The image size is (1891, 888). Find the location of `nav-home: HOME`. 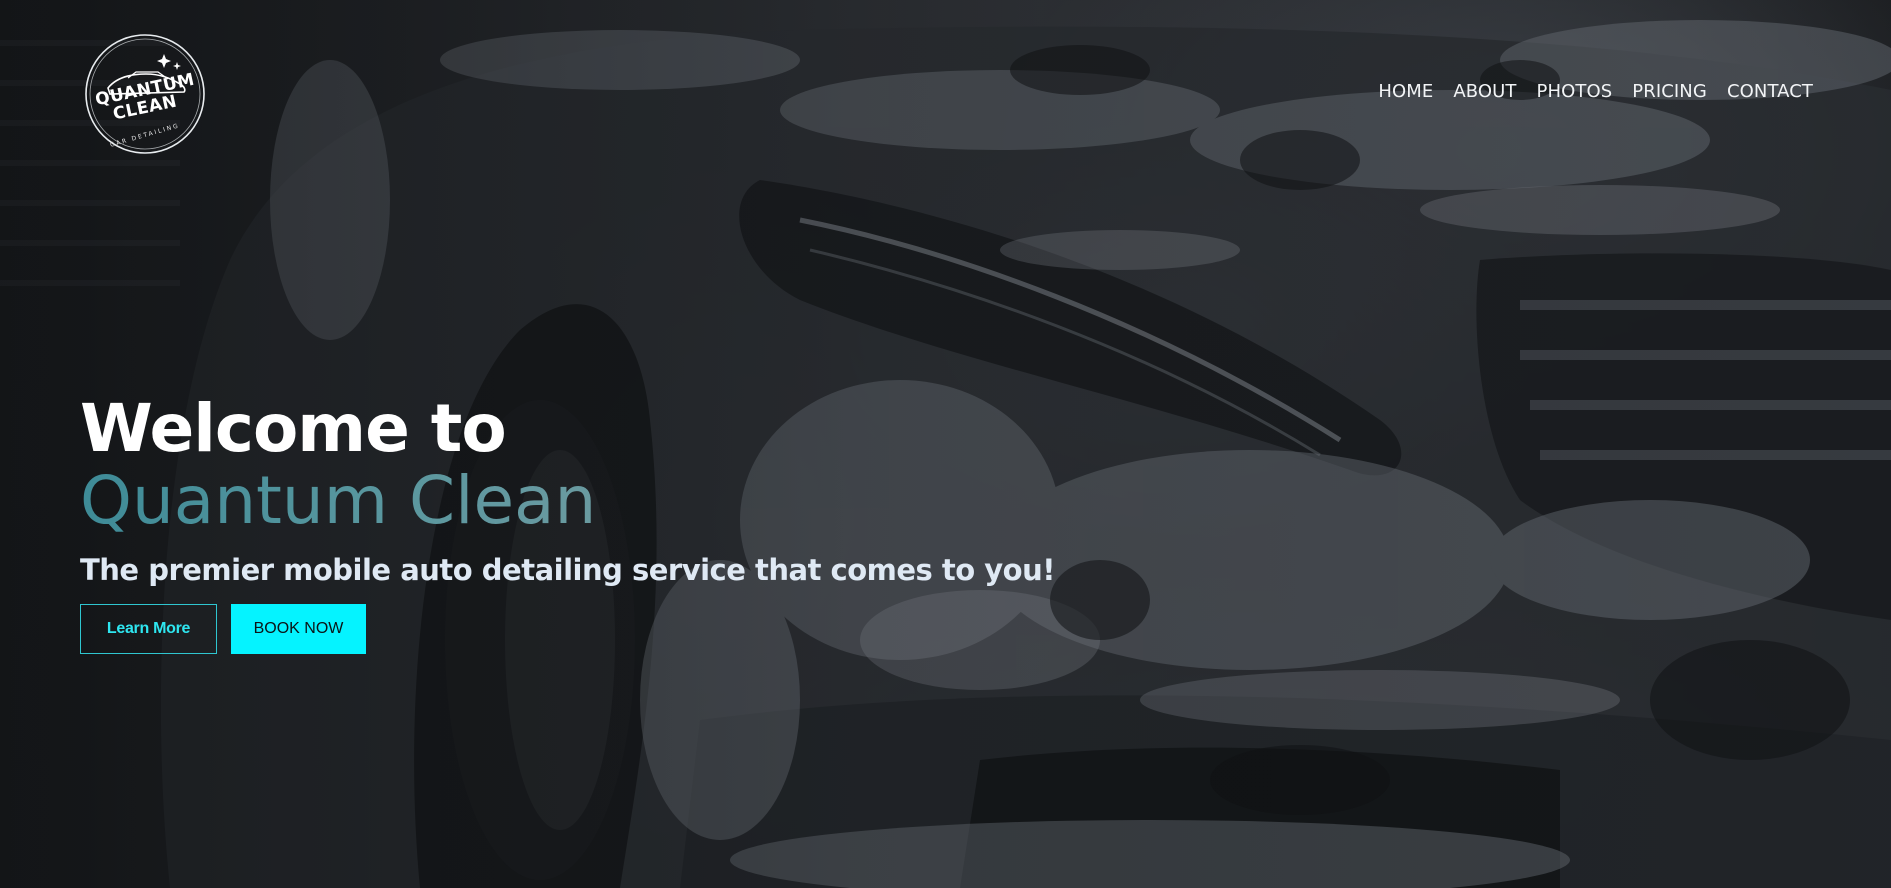

nav-home: HOME is located at coordinates (1405, 91).